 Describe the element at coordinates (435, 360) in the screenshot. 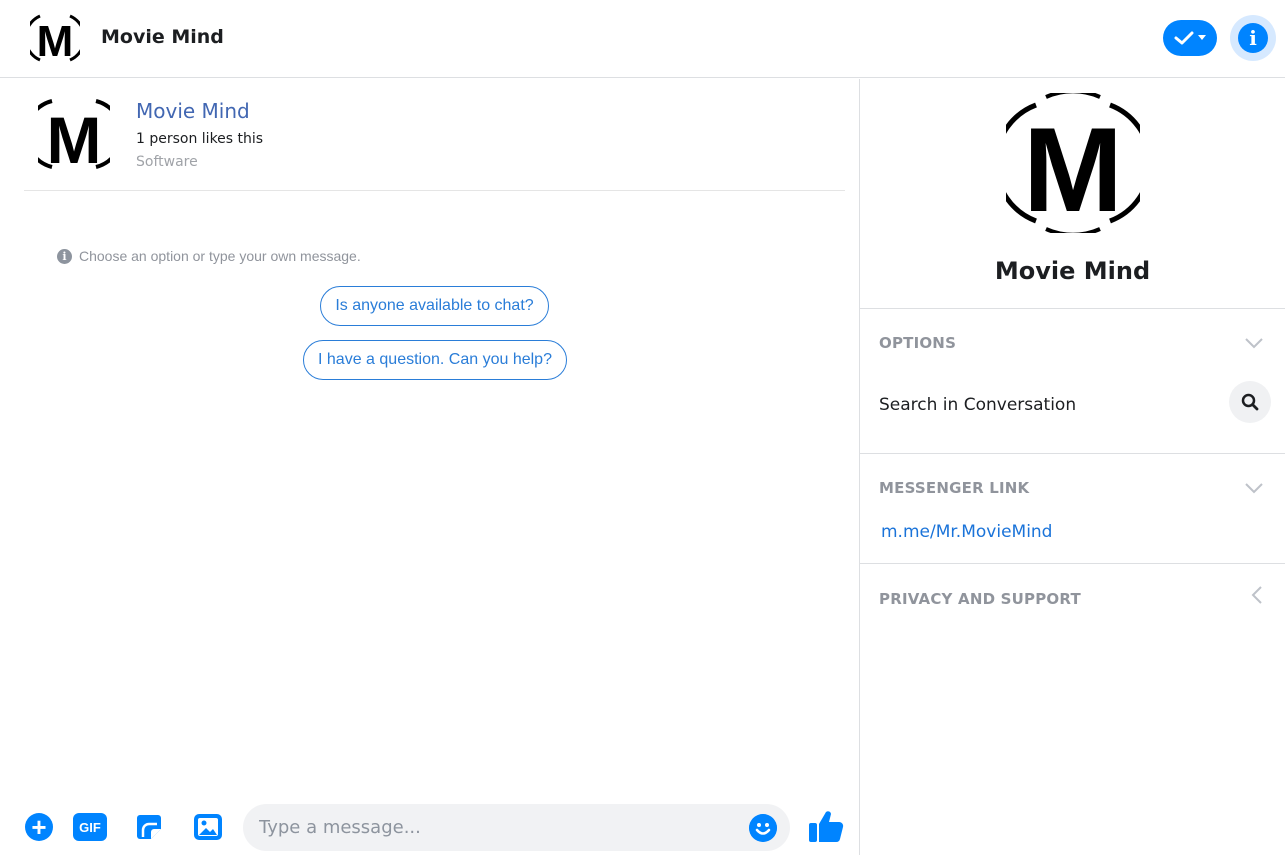

I see `quick-reply-question: I have a question. Can you help?` at that location.